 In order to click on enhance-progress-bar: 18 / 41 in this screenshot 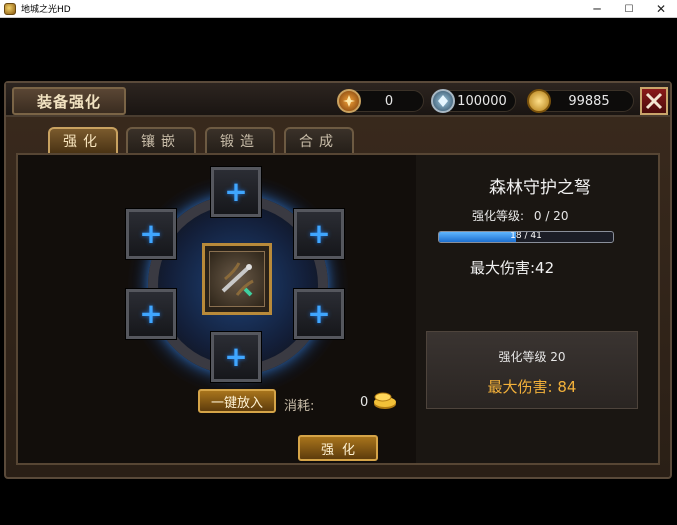, I will do `click(526, 237)`.